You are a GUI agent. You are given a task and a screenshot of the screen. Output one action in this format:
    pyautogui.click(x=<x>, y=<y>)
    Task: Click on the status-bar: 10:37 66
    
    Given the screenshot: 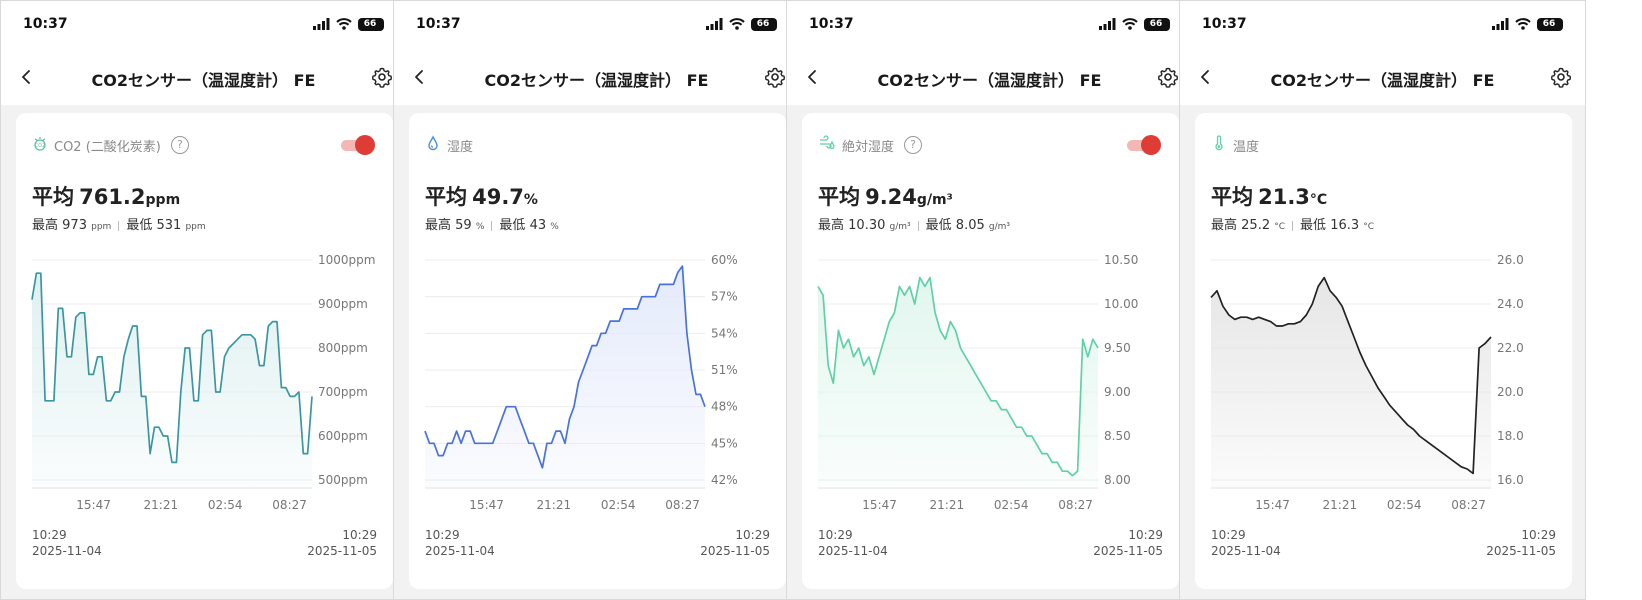 What is the action you would take?
    pyautogui.click(x=596, y=25)
    